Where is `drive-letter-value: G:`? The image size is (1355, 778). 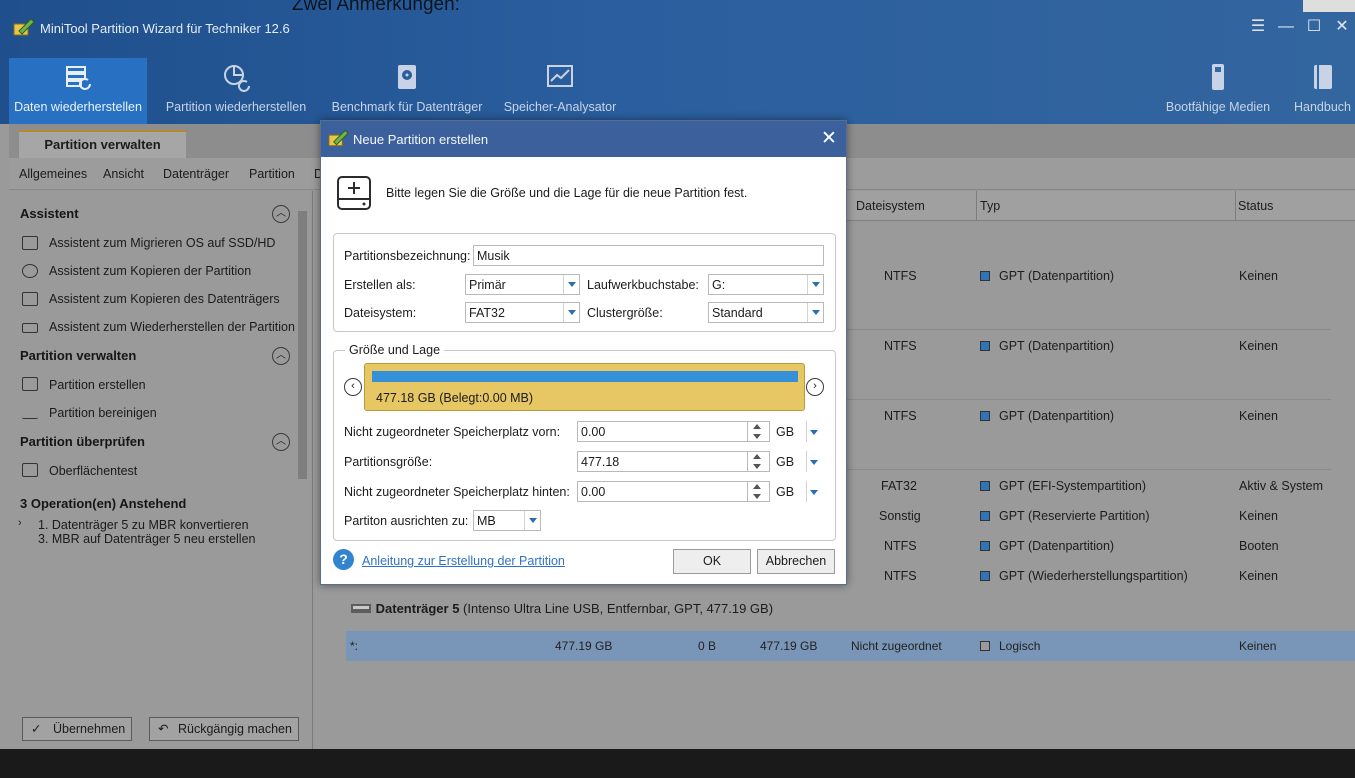
drive-letter-value: G: is located at coordinates (719, 285).